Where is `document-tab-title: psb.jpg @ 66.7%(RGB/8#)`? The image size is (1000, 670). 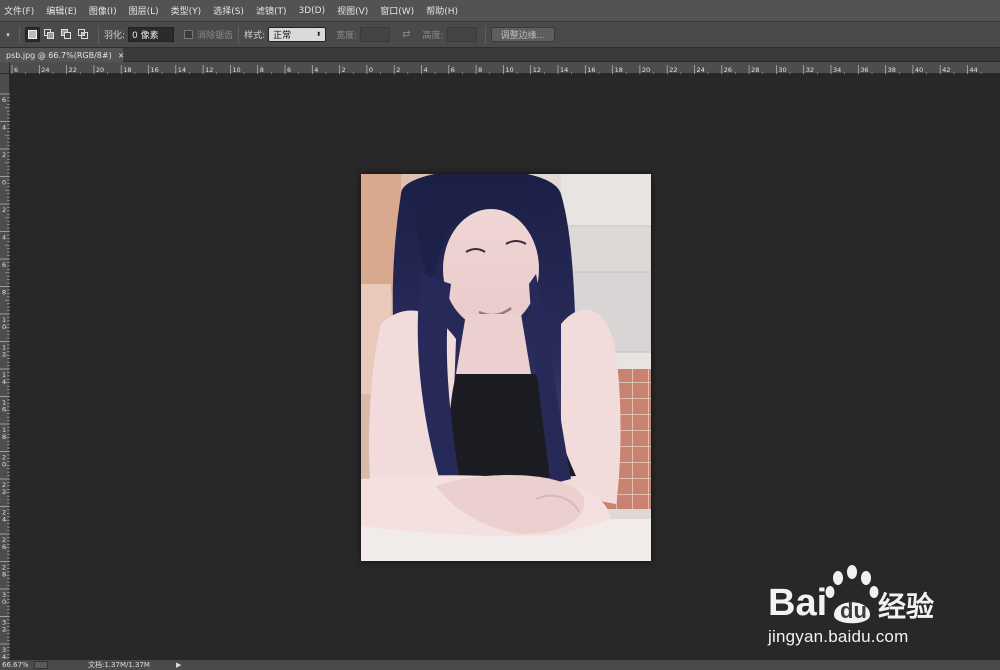
document-tab-title: psb.jpg @ 66.7%(RGB/8#) is located at coordinates (59, 55).